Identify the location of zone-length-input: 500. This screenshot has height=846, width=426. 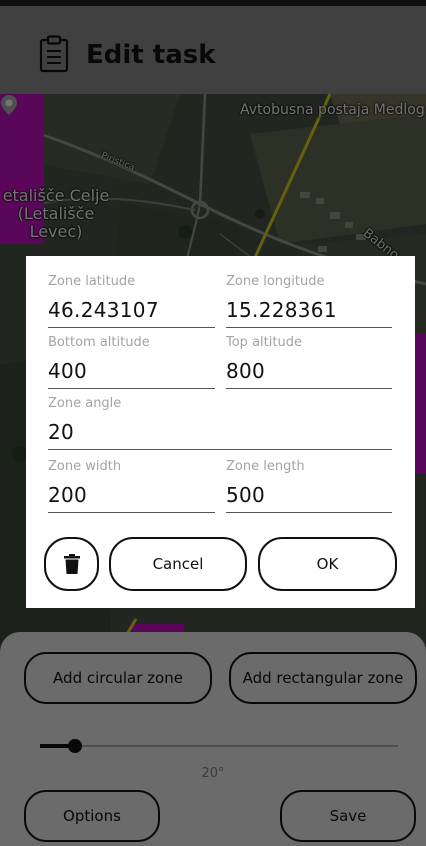
(245, 495).